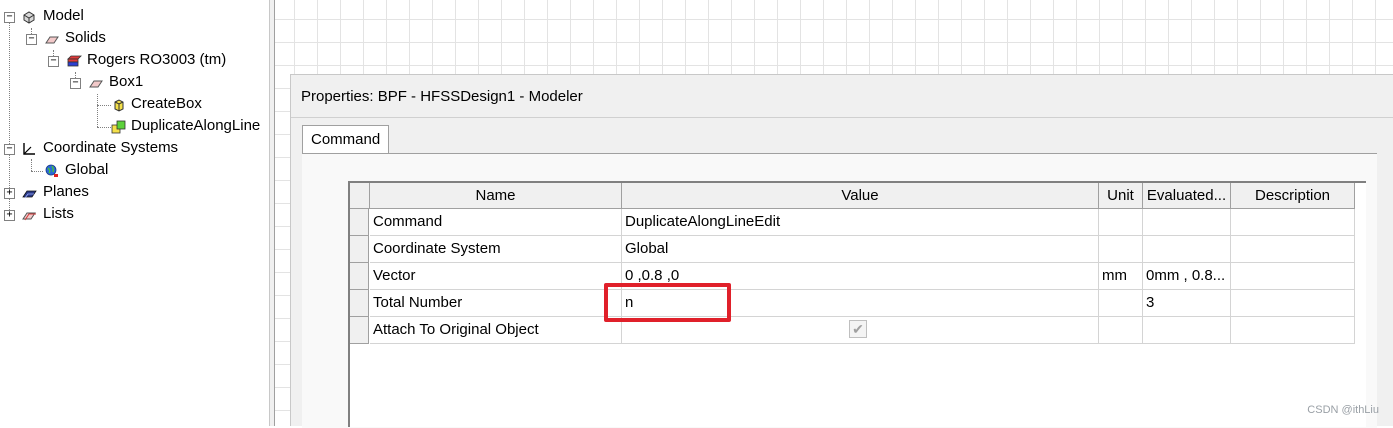 The height and width of the screenshot is (428, 1393). Describe the element at coordinates (1343, 410) in the screenshot. I see `watermark: CSDN @ithLiu` at that location.